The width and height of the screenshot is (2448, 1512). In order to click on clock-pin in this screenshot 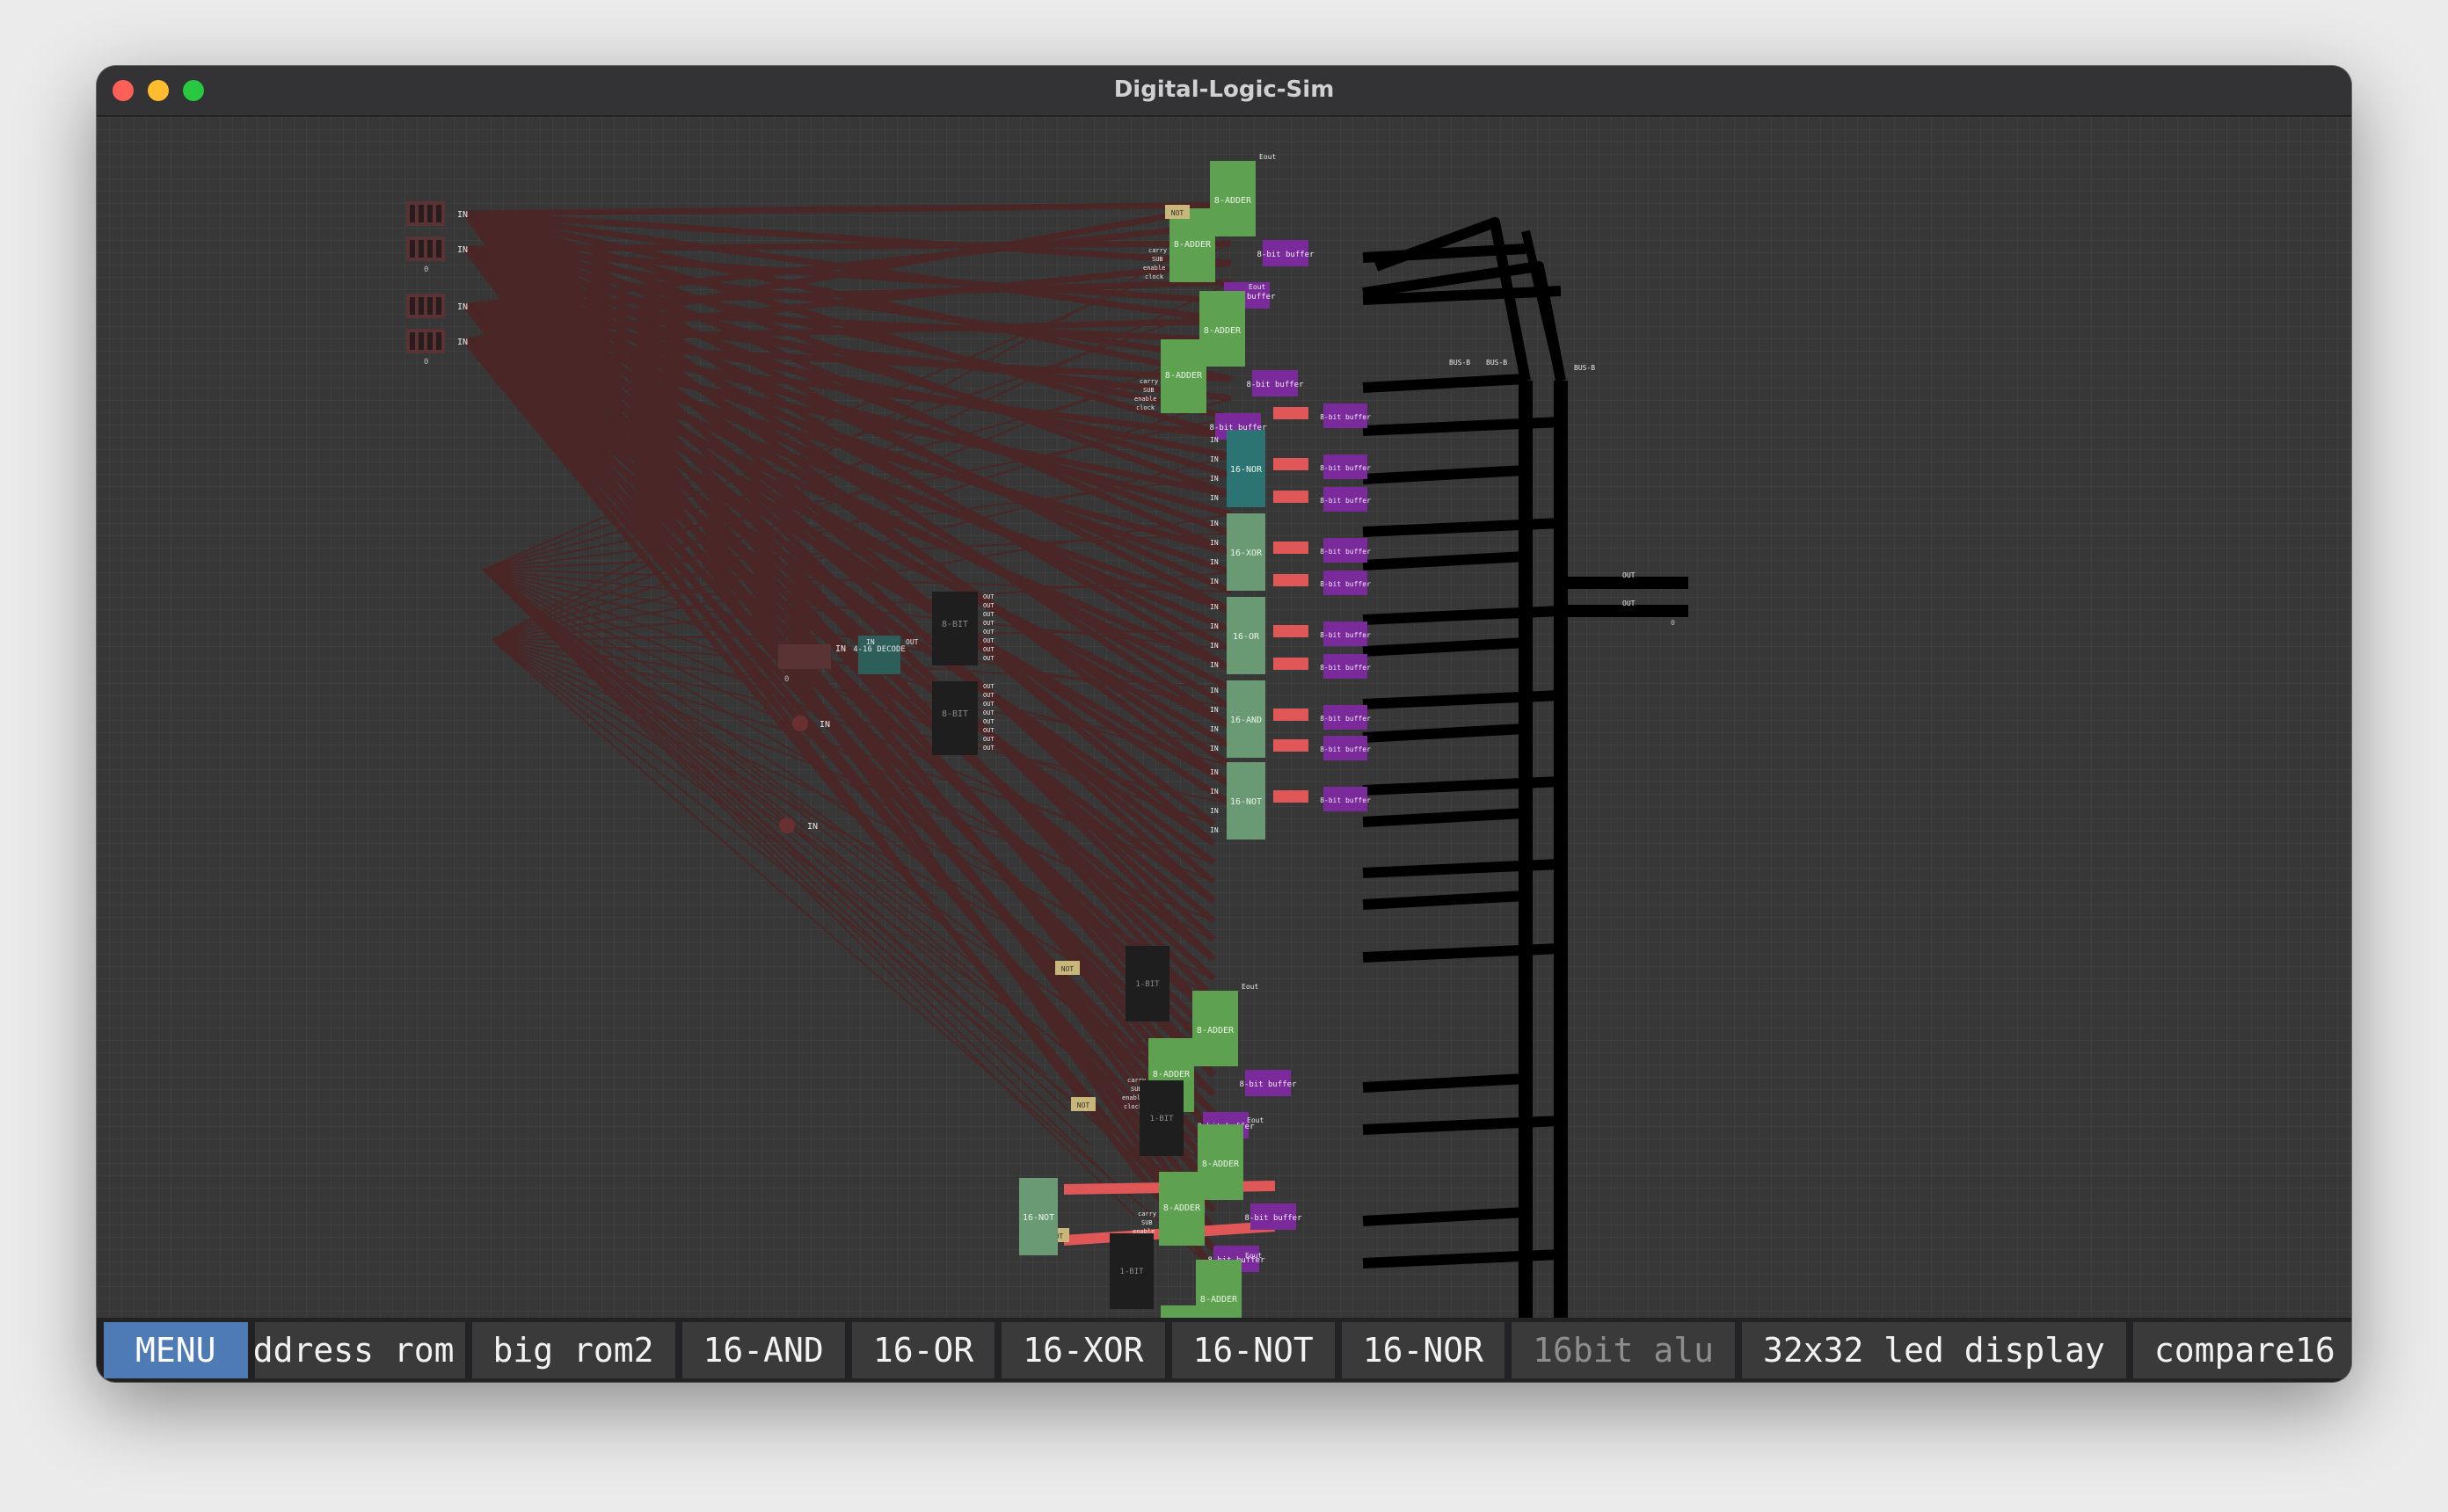, I will do `click(800, 723)`.